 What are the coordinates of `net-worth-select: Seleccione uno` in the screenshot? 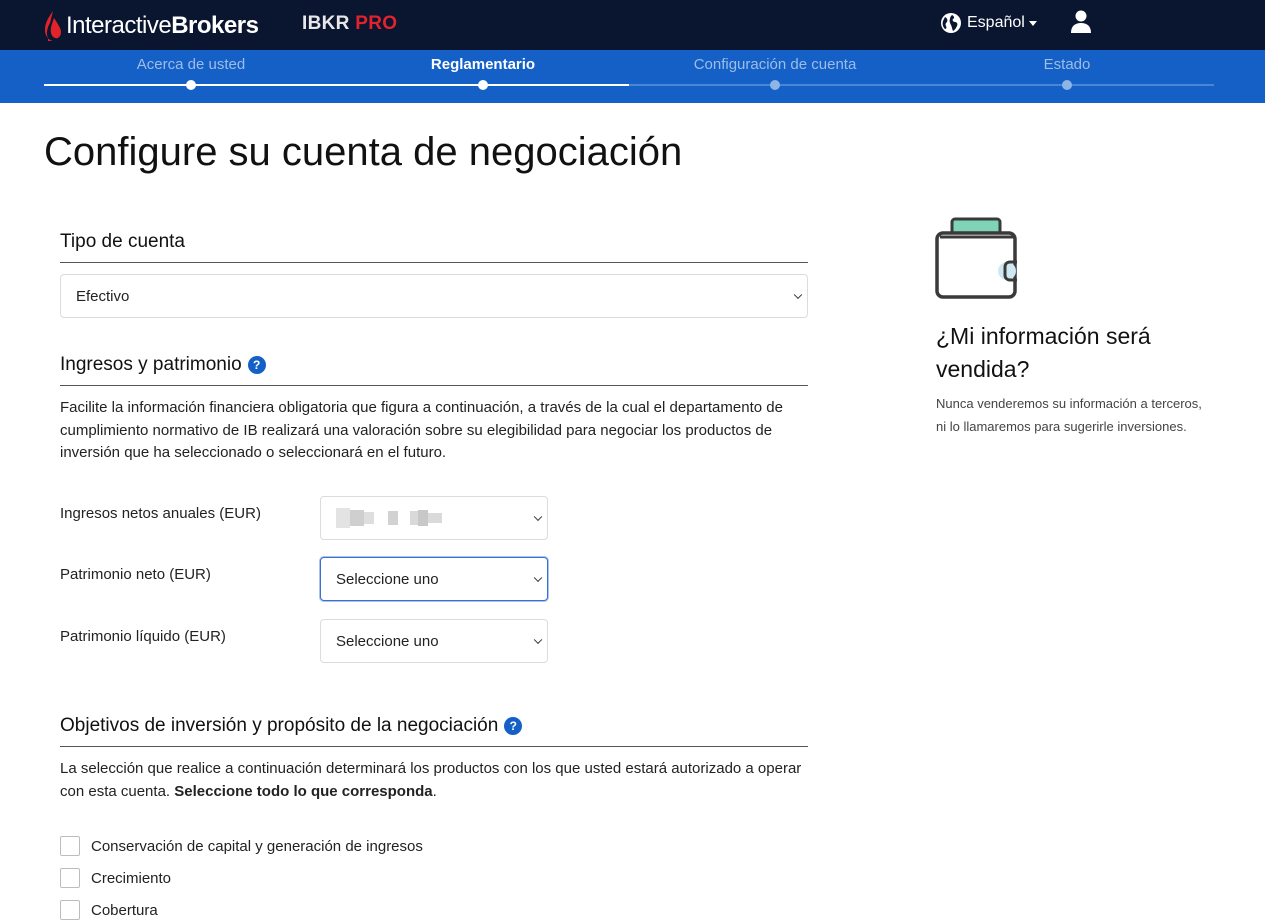 It's located at (434, 579).